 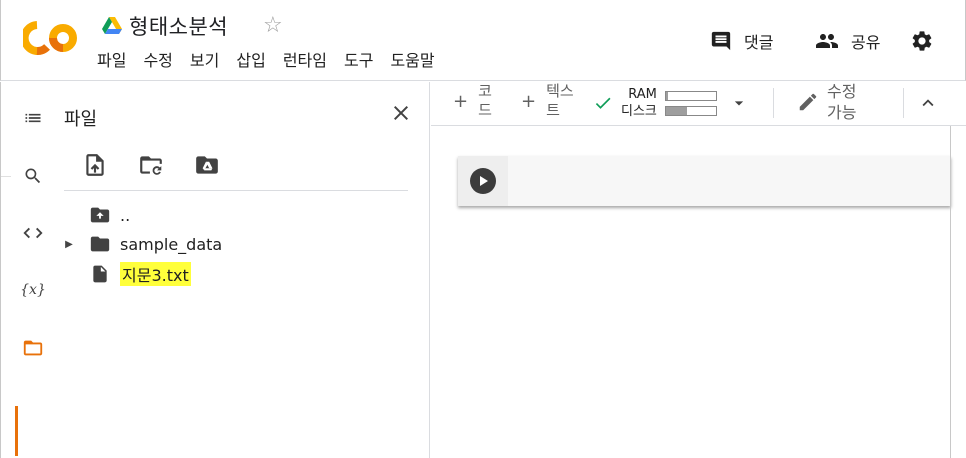 What do you see at coordinates (100, 274) in the screenshot?
I see `file-icon` at bounding box center [100, 274].